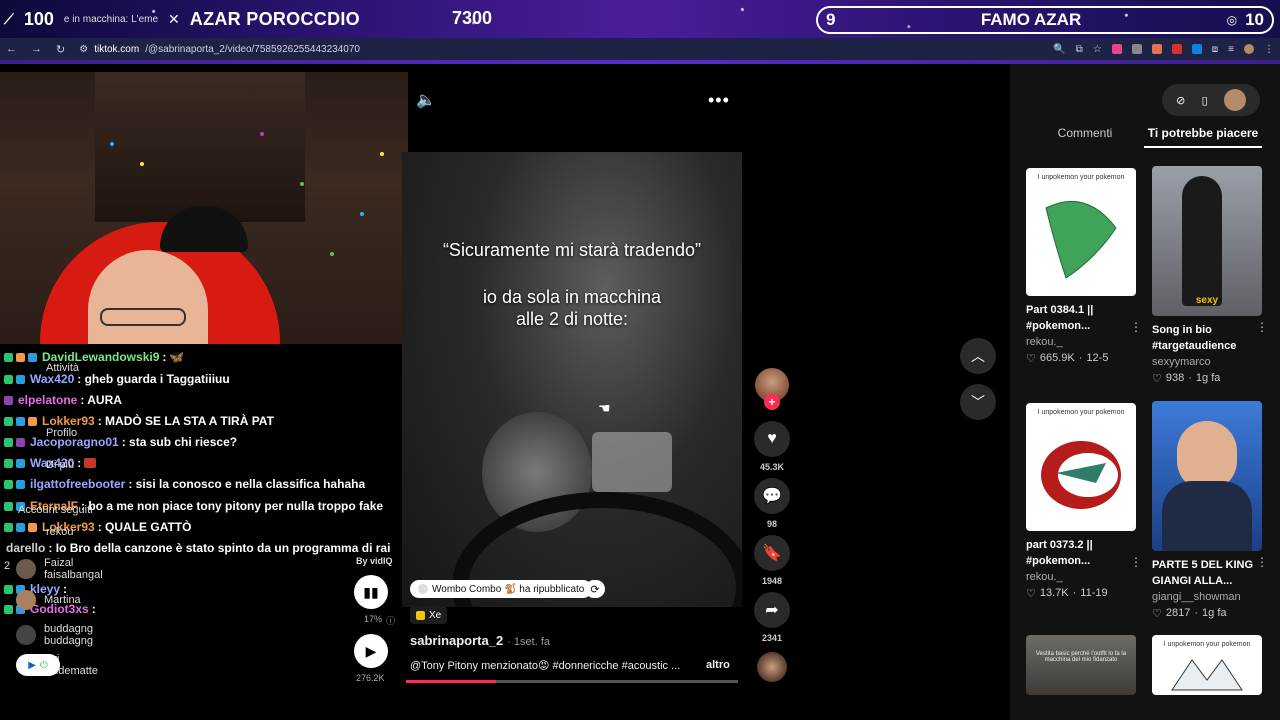 This screenshot has width=1280, height=720. I want to click on volume-icon: 🔈, so click(426, 100).